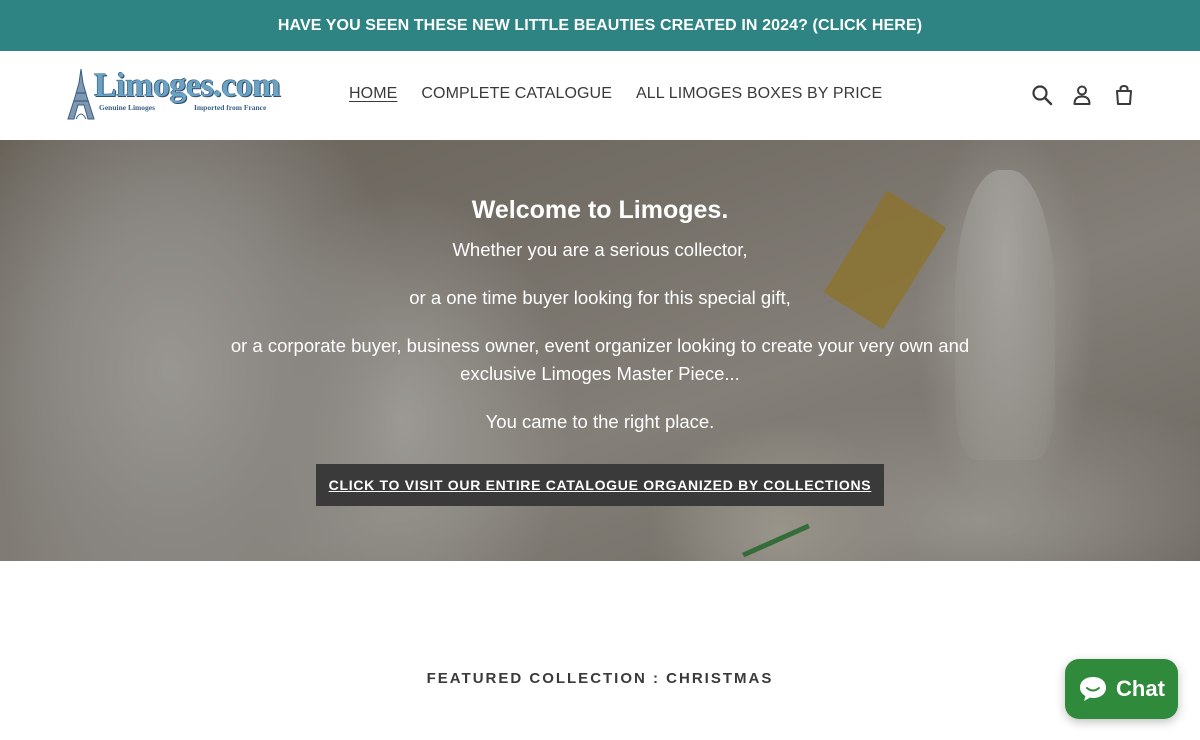 This screenshot has width=1200, height=740. I want to click on nav-home: HOME, so click(373, 94).